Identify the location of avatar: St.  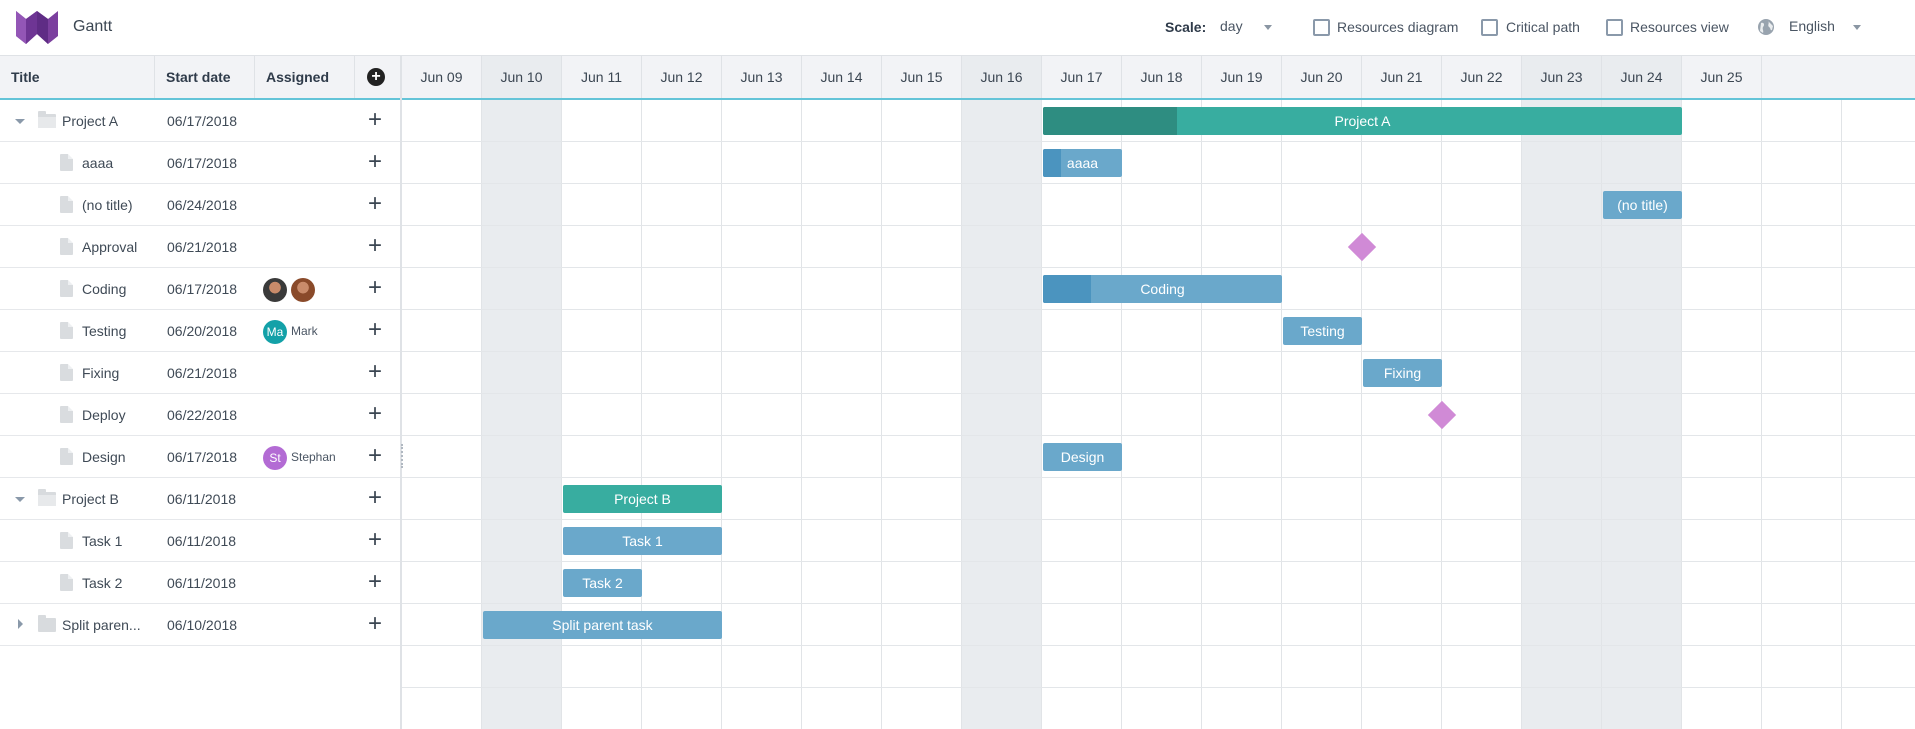
(275, 458).